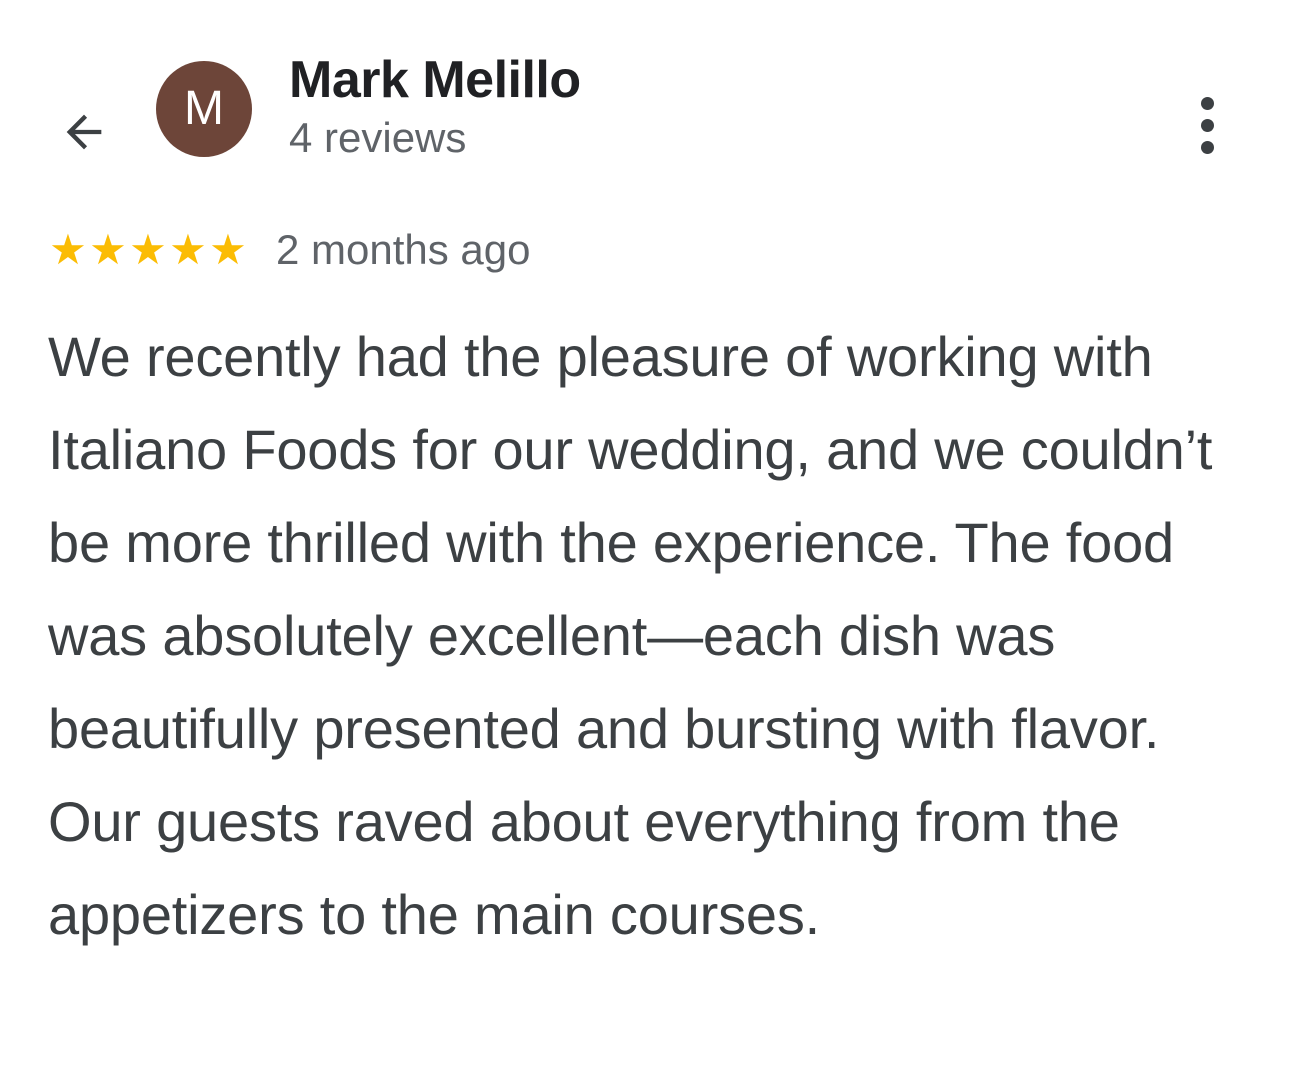 The height and width of the screenshot is (1074, 1290). I want to click on back-button, so click(84, 132).